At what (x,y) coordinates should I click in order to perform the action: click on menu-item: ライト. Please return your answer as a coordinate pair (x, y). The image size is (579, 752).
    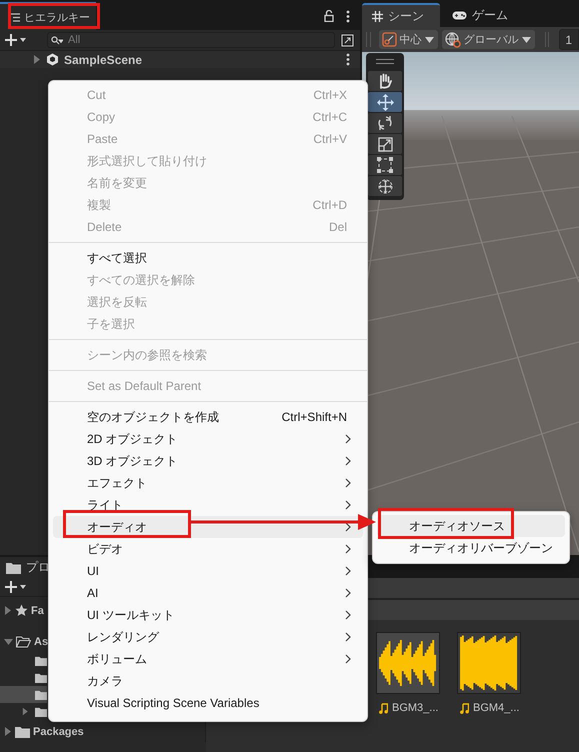
    Looking at the image, I should click on (208, 505).